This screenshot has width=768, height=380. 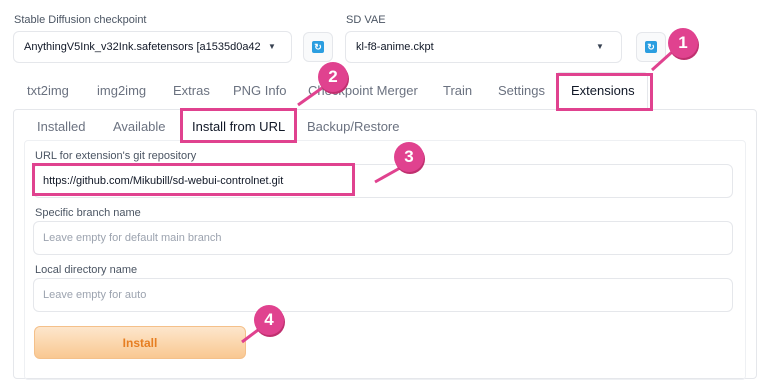 What do you see at coordinates (409, 157) in the screenshot?
I see `step-badge-3: 3` at bounding box center [409, 157].